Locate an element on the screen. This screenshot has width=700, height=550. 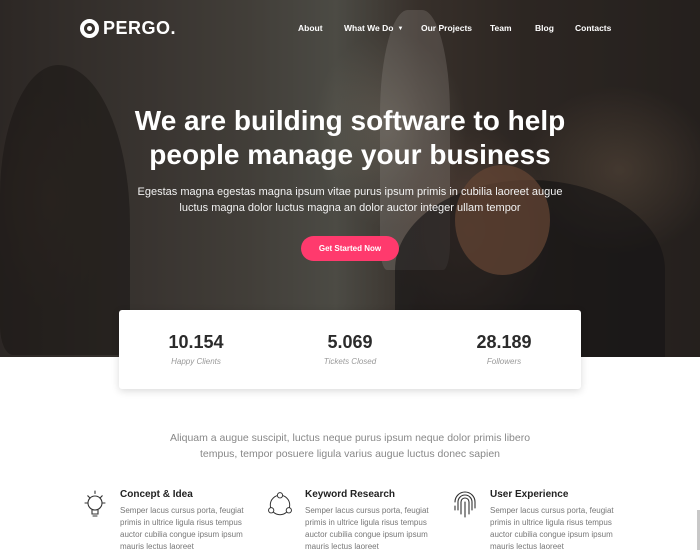
chevron-down-icon: ▼ is located at coordinates (400, 29).